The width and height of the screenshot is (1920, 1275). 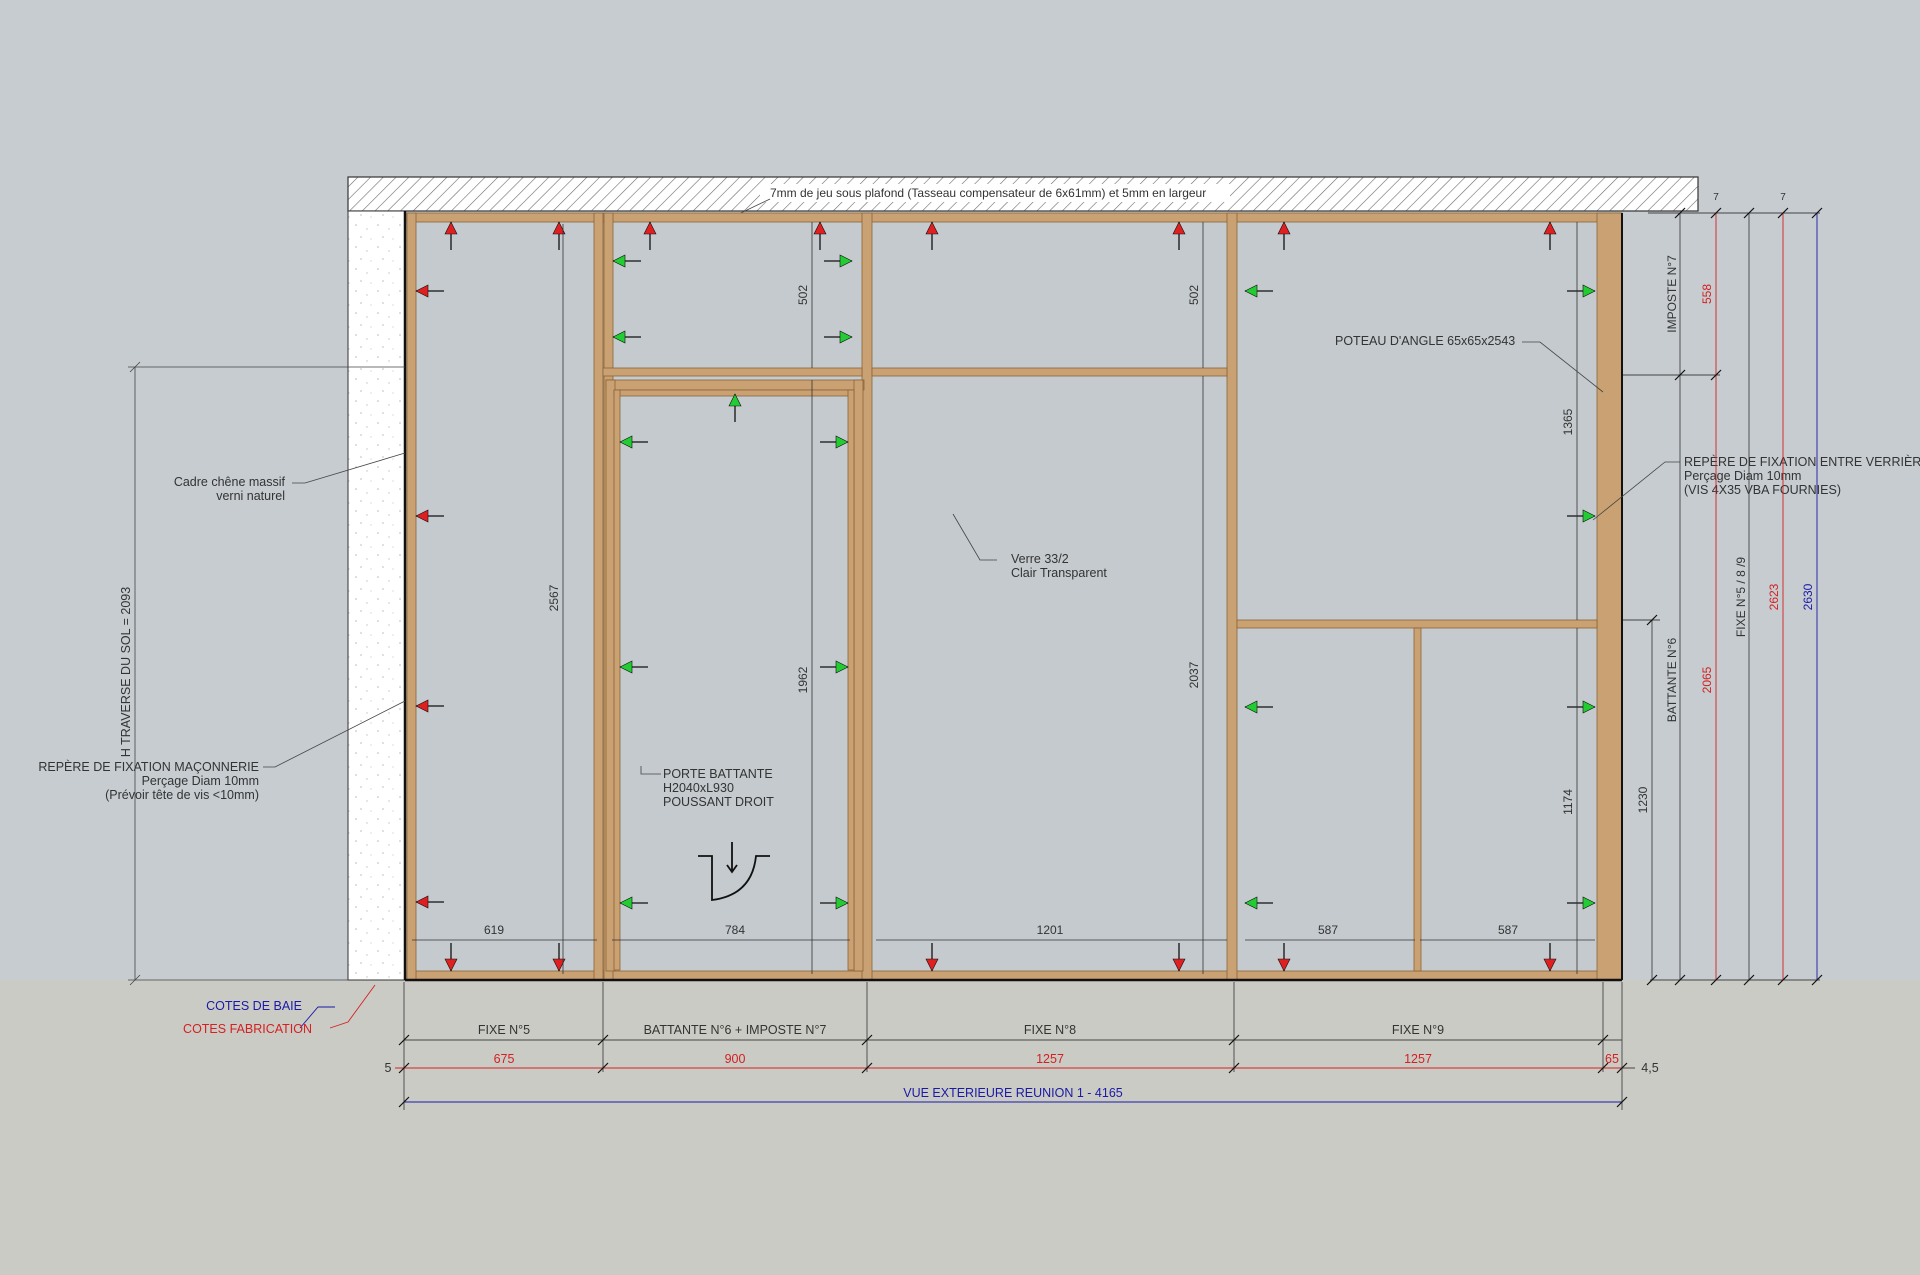 What do you see at coordinates (1716, 197) in the screenshot?
I see `gap-7-a: 7` at bounding box center [1716, 197].